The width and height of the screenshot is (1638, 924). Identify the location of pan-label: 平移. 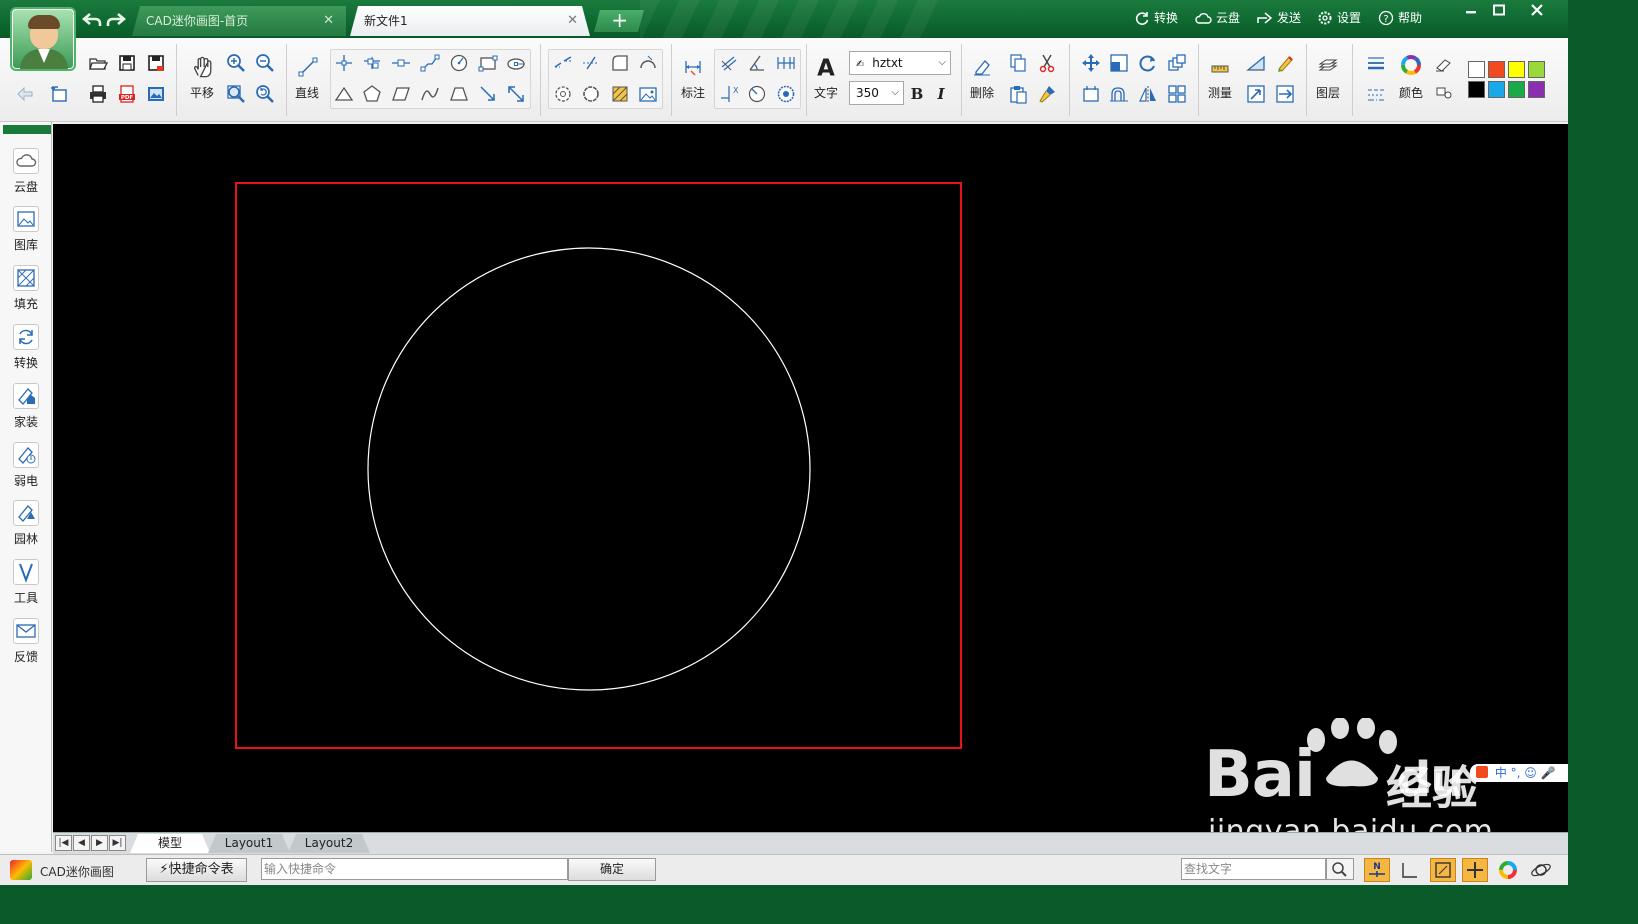
(202, 92).